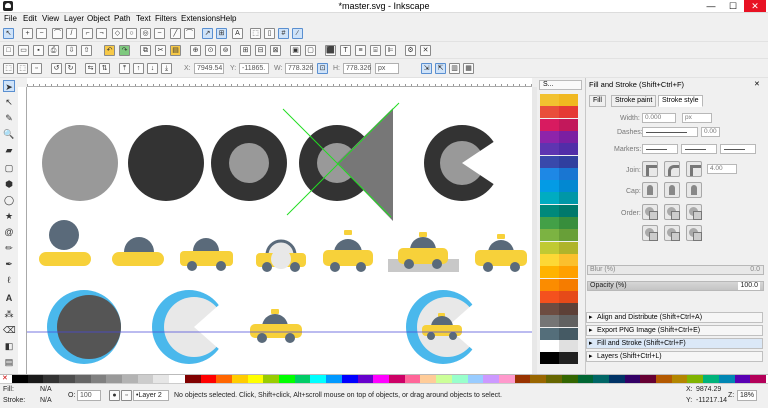 The height and width of the screenshot is (408, 768). Describe the element at coordinates (255, 33) in the screenshot. I see `transform-handles-icon: ⬚` at that location.